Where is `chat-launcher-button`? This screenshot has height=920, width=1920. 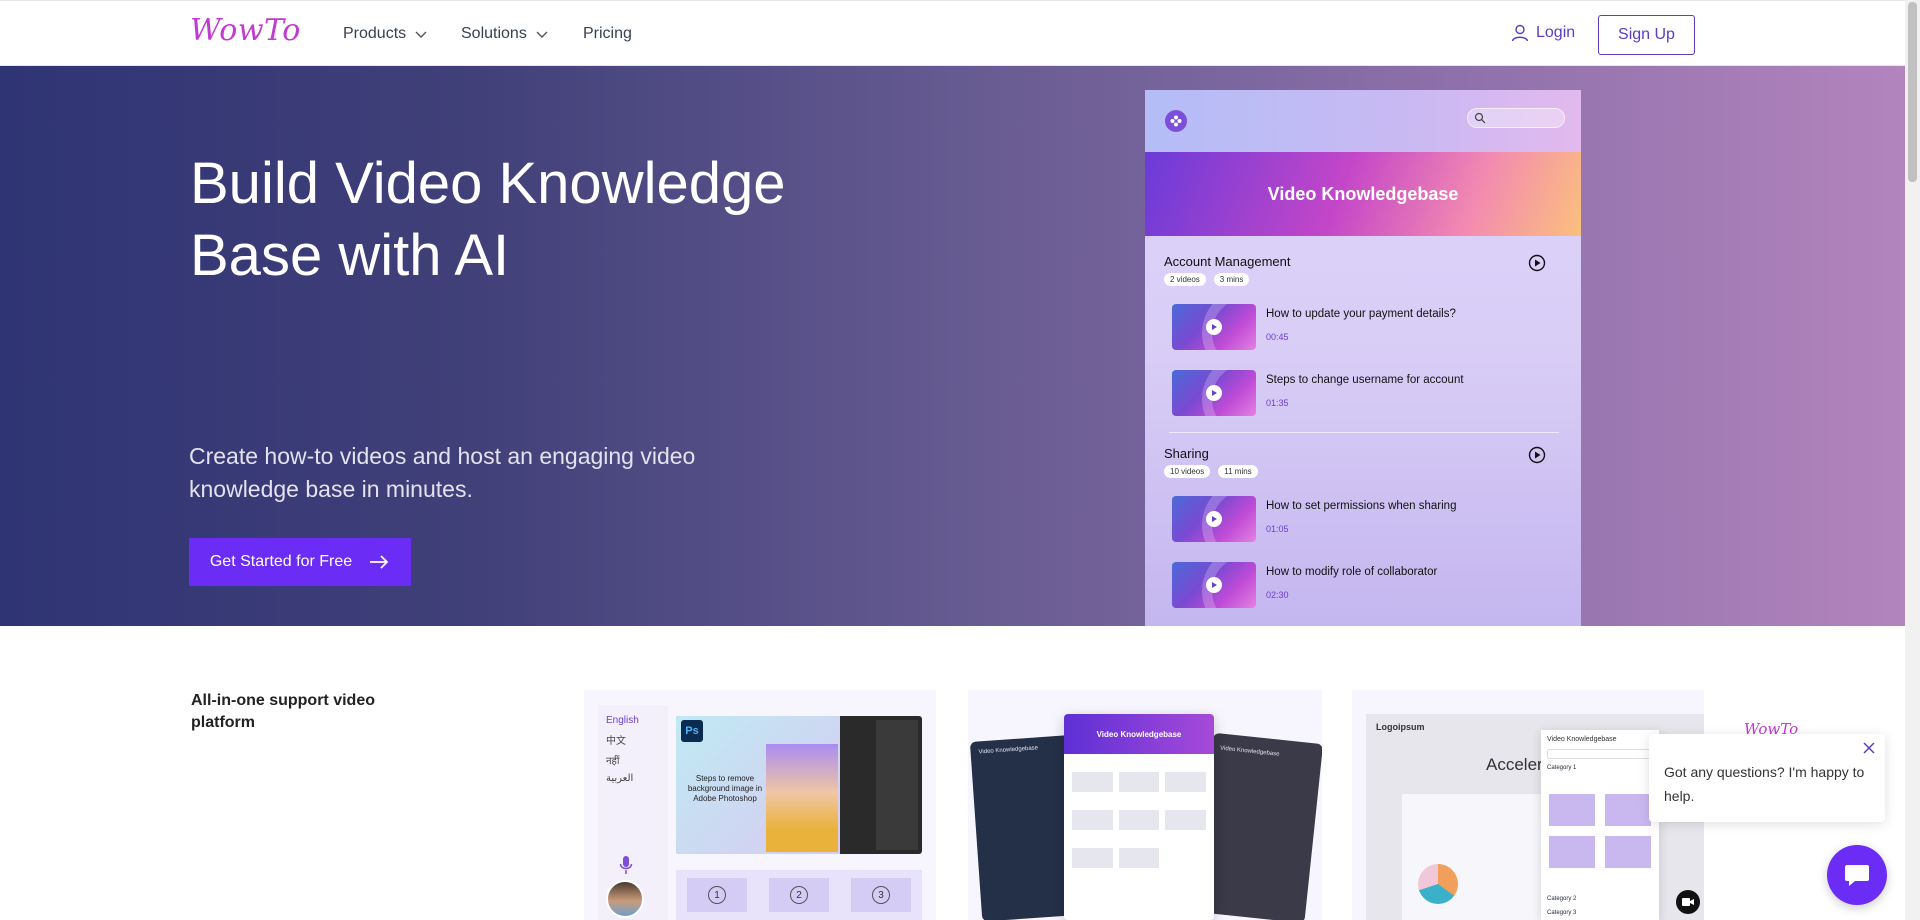
chat-launcher-button is located at coordinates (1857, 875).